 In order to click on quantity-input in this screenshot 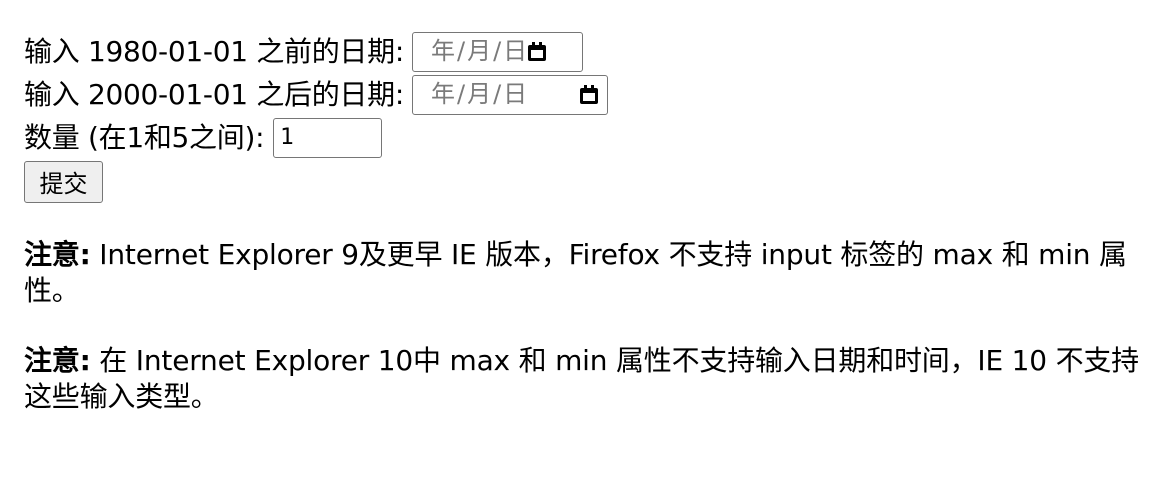, I will do `click(328, 137)`.